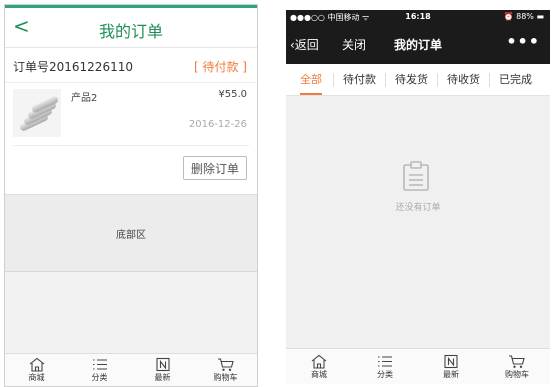 Image resolution: width=554 pixels, height=387 pixels. What do you see at coordinates (418, 208) in the screenshot?
I see `empty-state-text: 还没有订单` at bounding box center [418, 208].